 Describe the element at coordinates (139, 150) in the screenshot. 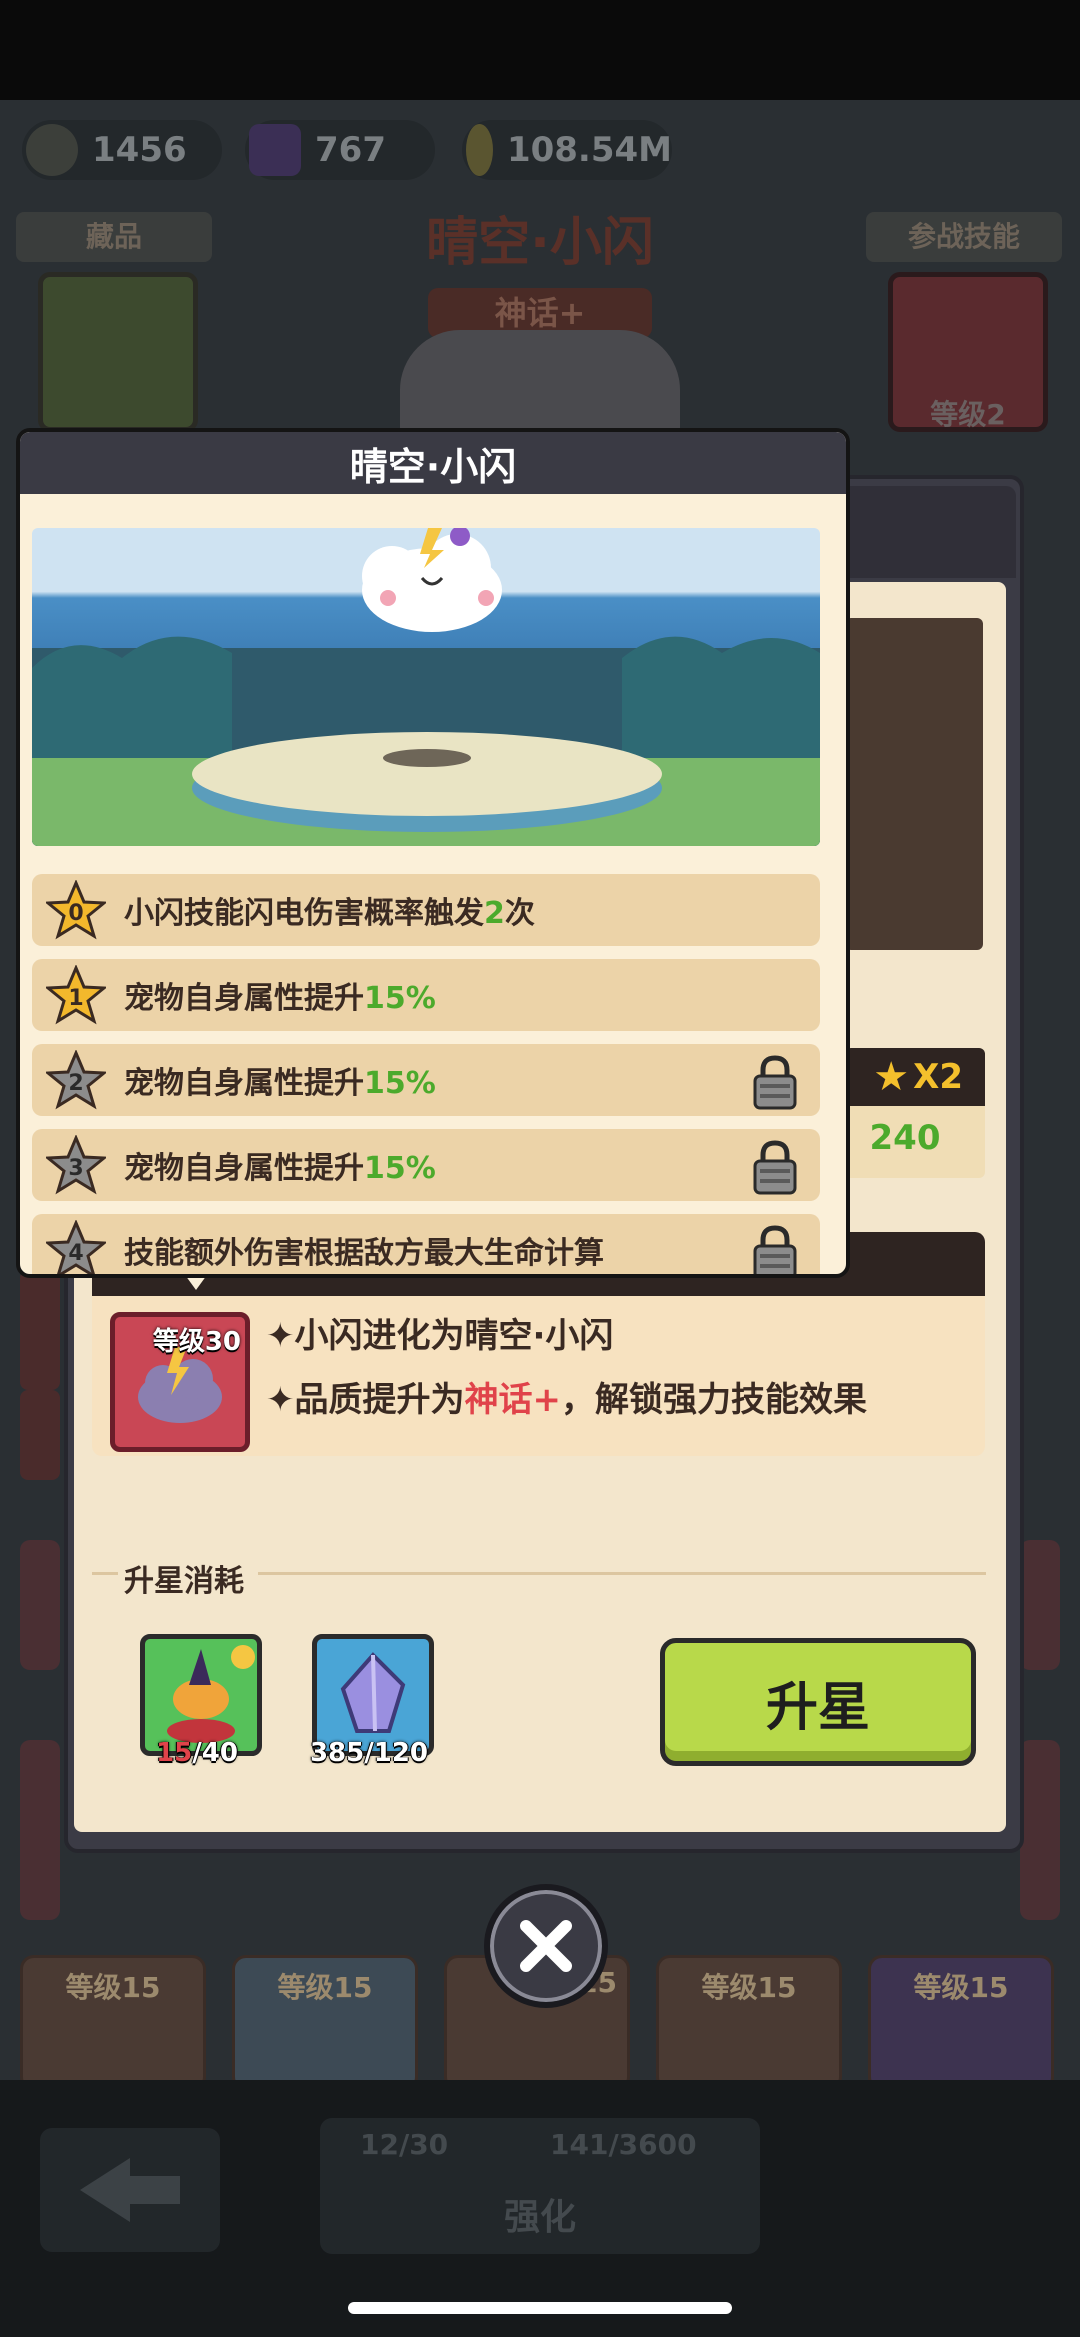

I see `pet-food-count: 1456` at that location.